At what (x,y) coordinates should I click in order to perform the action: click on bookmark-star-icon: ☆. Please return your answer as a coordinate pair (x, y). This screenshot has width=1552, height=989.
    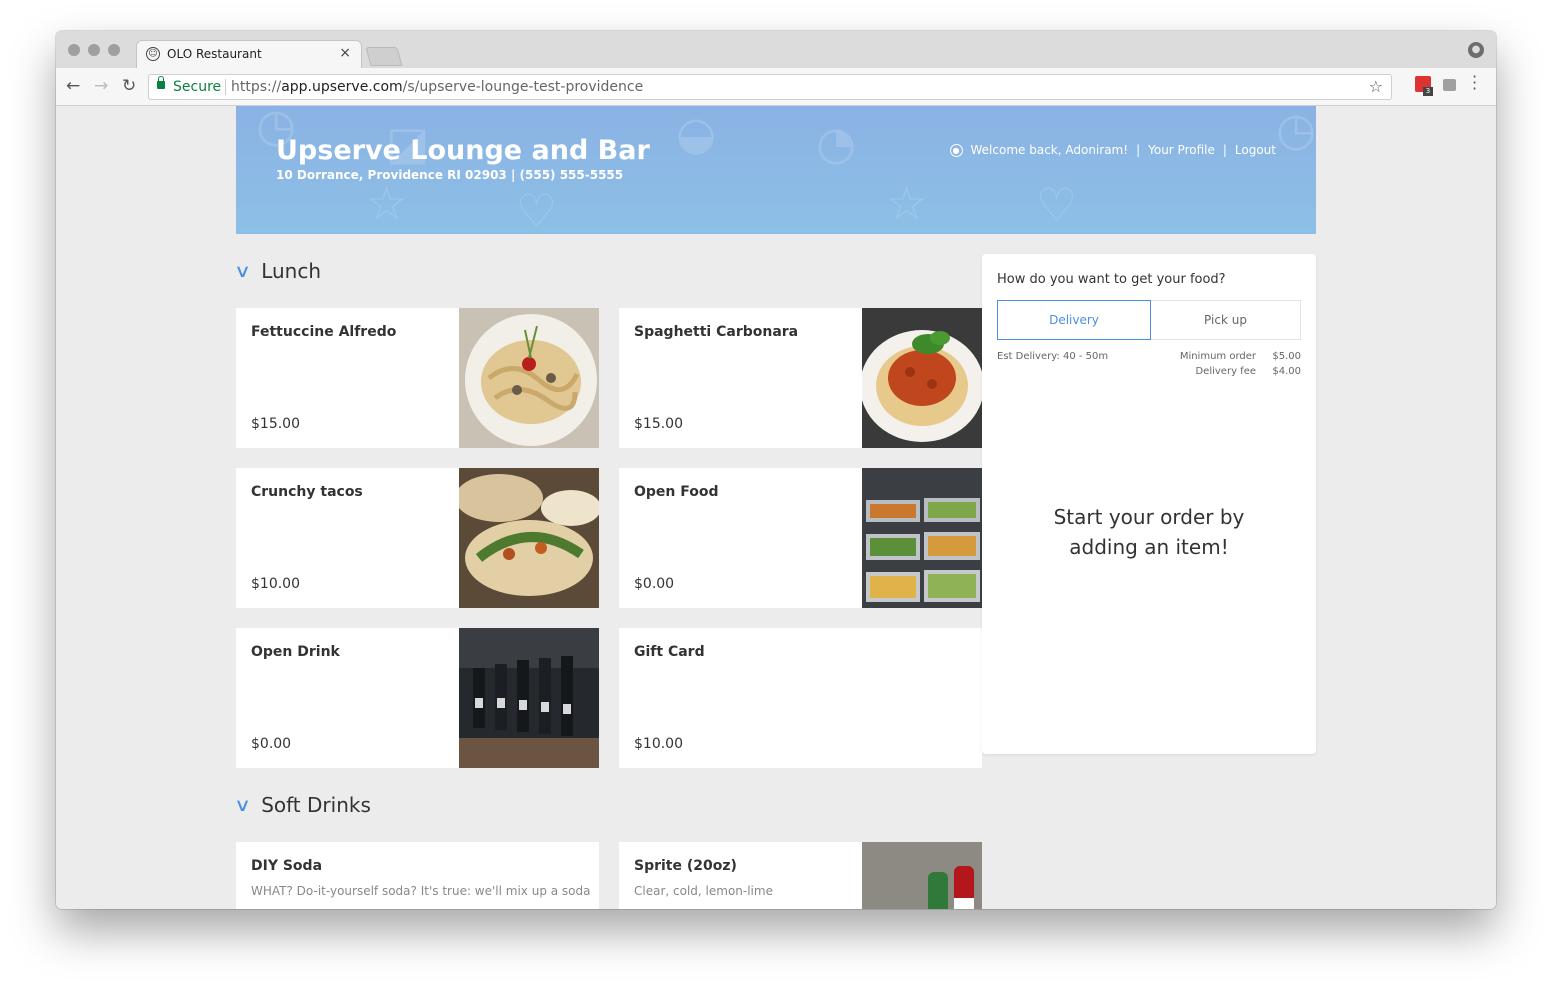
    Looking at the image, I should click on (1376, 86).